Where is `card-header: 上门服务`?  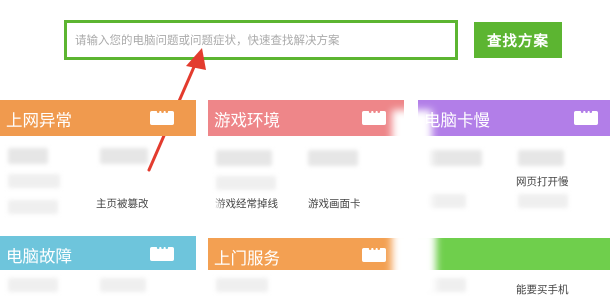
card-header: 上门服务 is located at coordinates (306, 254).